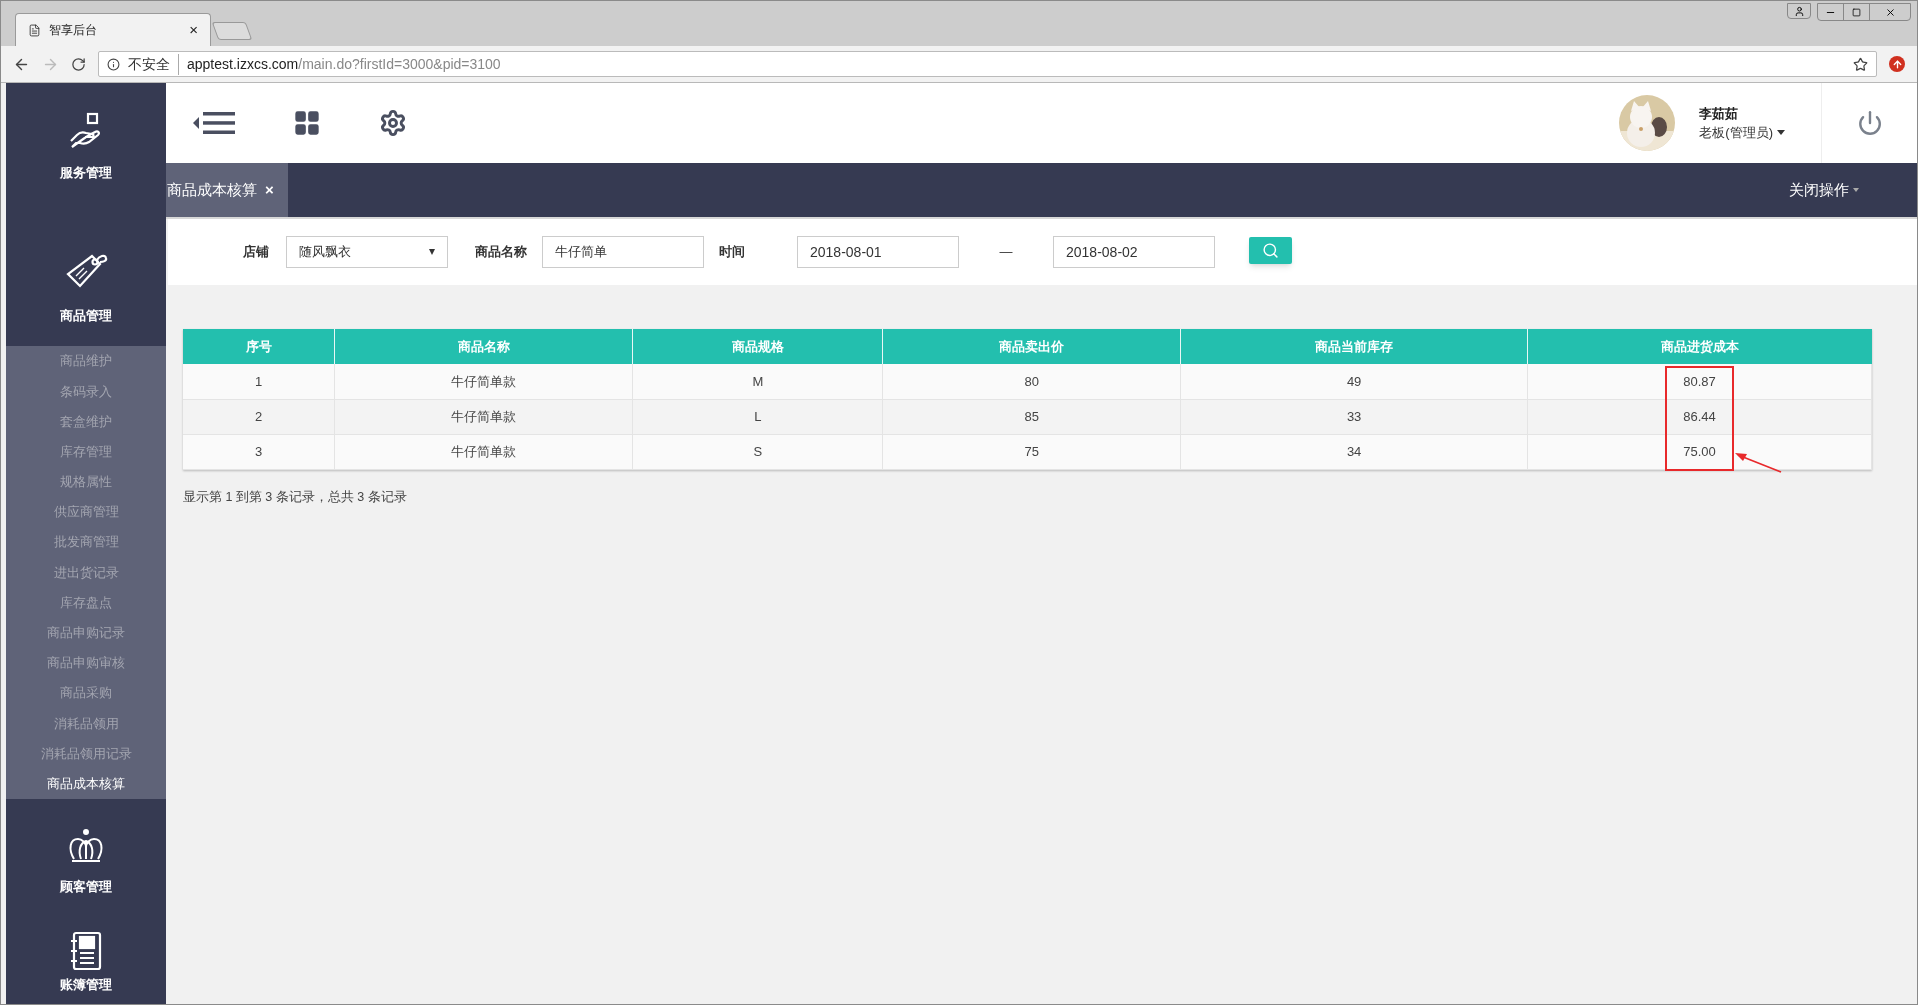 This screenshot has height=1005, width=1918. What do you see at coordinates (227, 190) in the screenshot?
I see `page-tab: 商品成本核算 ×` at bounding box center [227, 190].